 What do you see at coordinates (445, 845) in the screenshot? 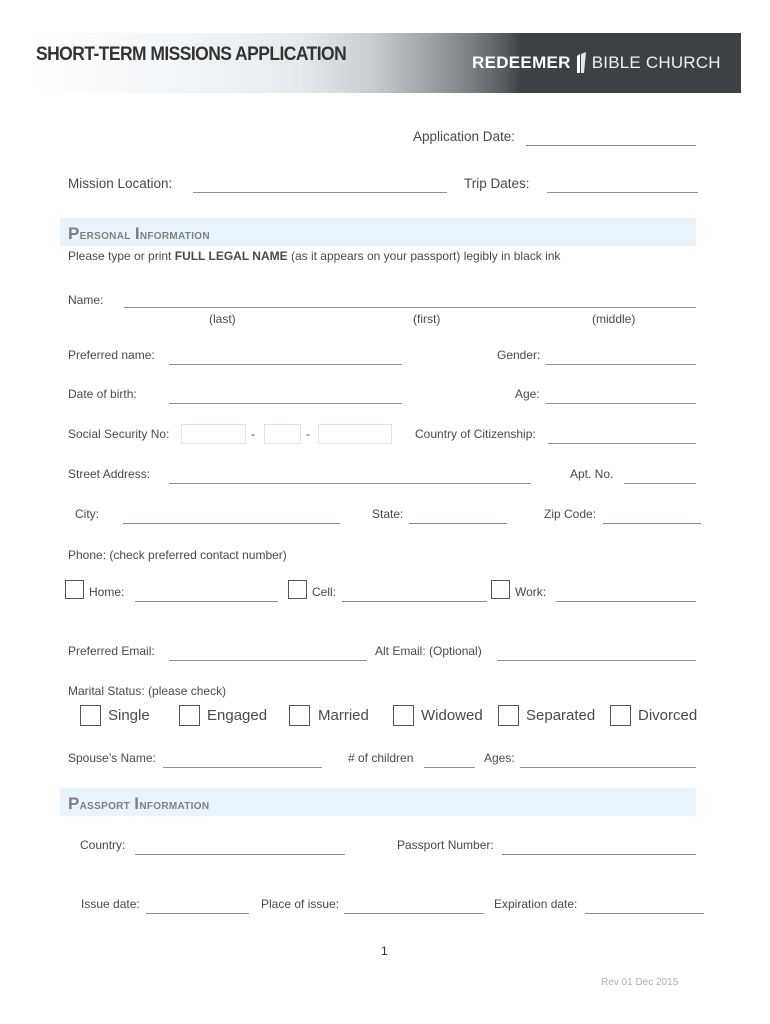
I see `passport-number-label: Passport Number:` at bounding box center [445, 845].